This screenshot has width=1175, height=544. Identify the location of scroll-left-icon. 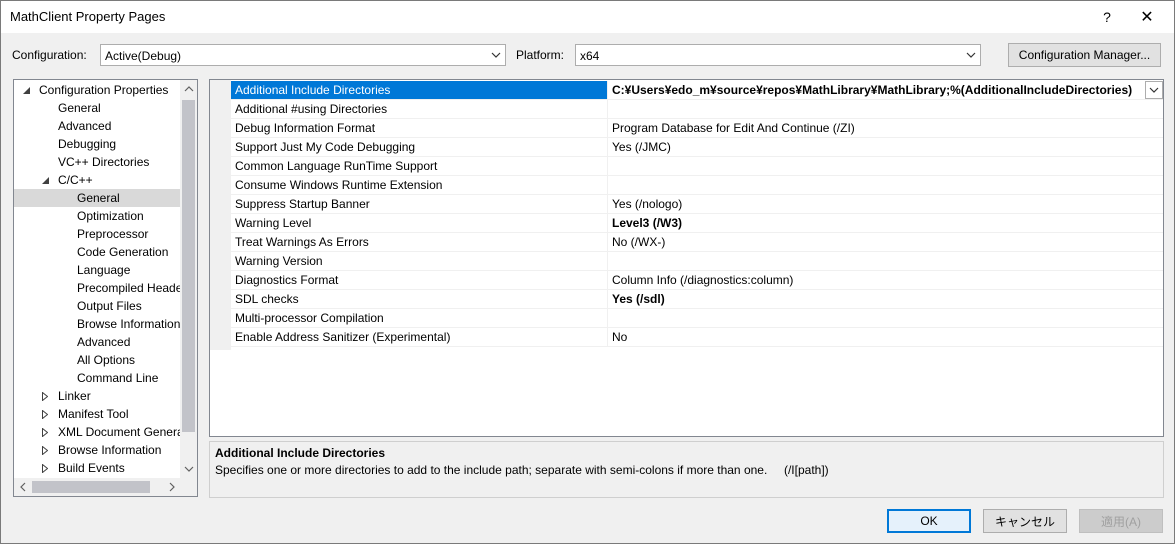
(22, 487).